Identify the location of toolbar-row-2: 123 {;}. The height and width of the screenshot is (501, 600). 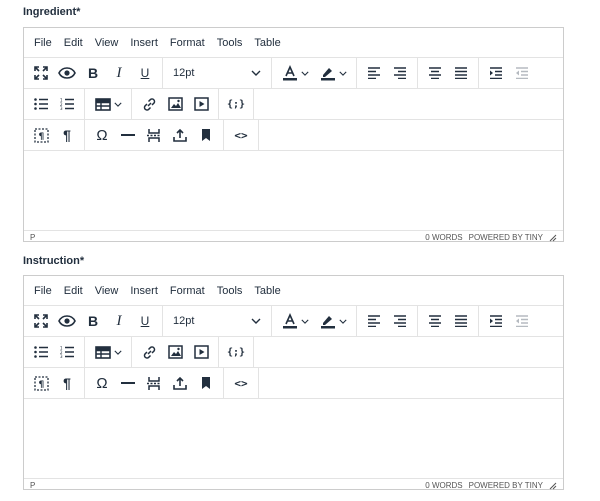
(293, 104).